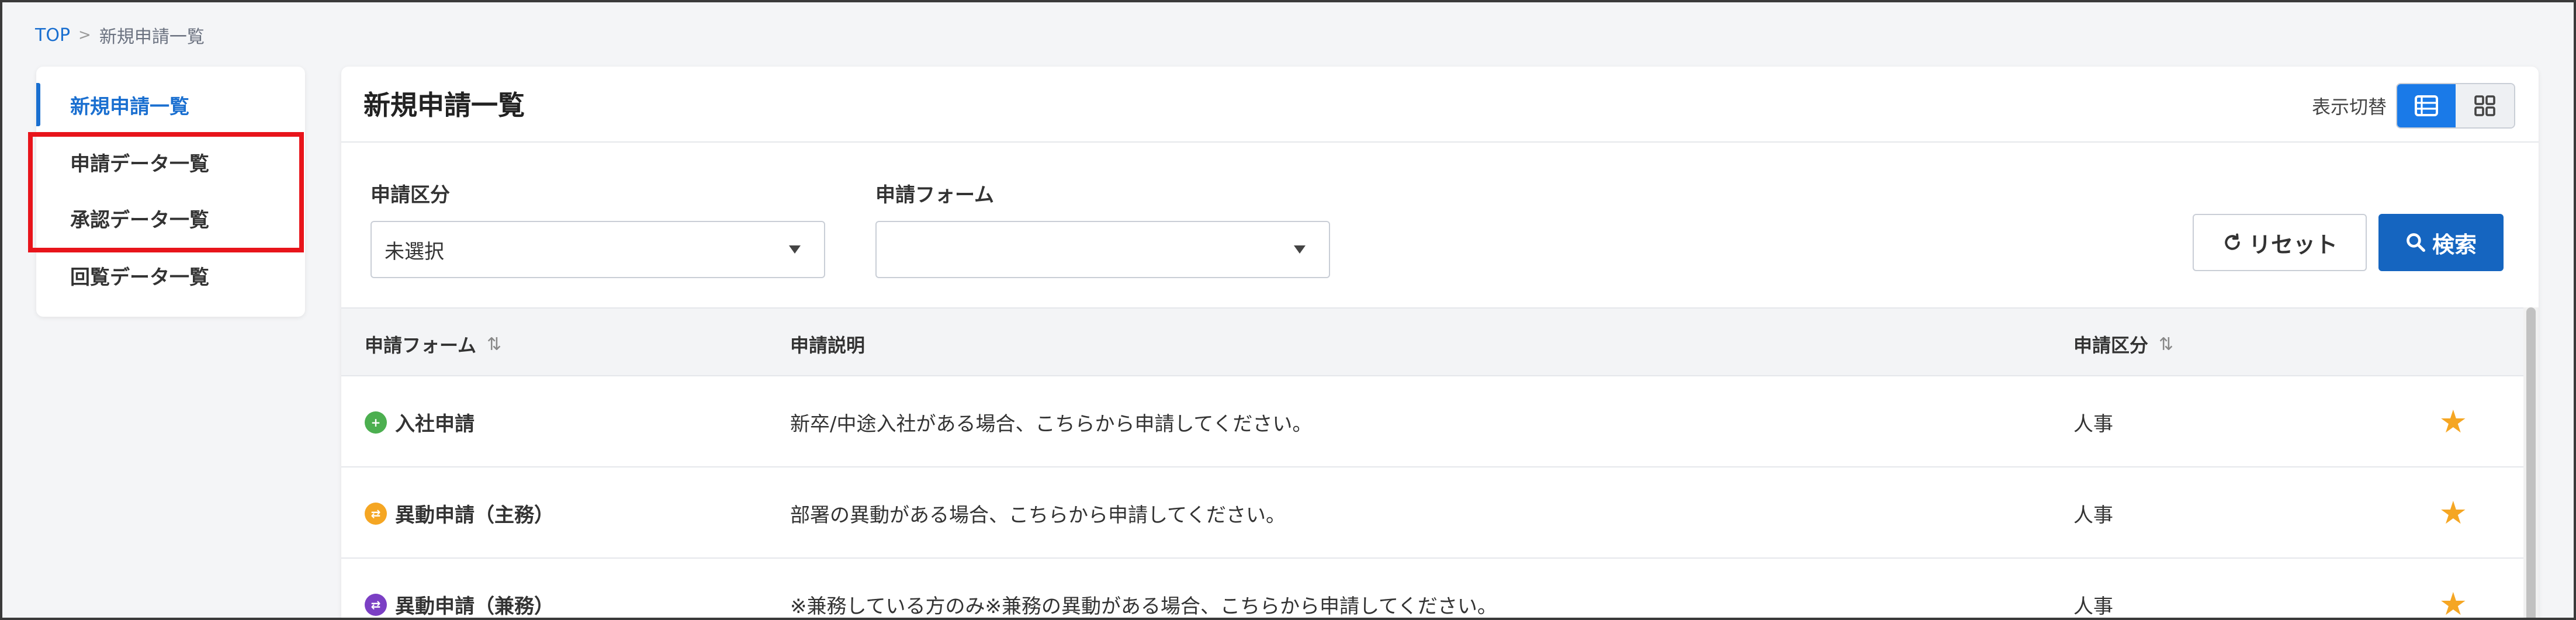 This screenshot has width=2576, height=620. Describe the element at coordinates (2416, 242) in the screenshot. I see `search-icon` at that location.